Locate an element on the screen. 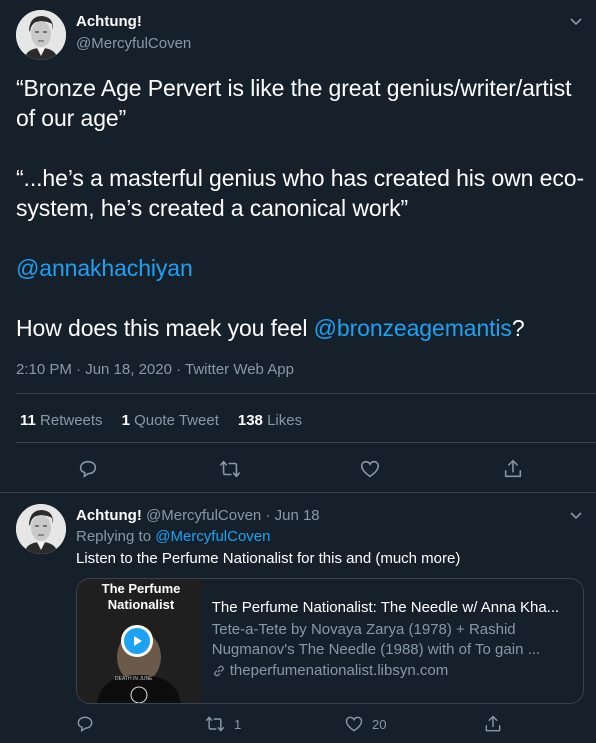  likes-stat: 138 Likes is located at coordinates (270, 420).